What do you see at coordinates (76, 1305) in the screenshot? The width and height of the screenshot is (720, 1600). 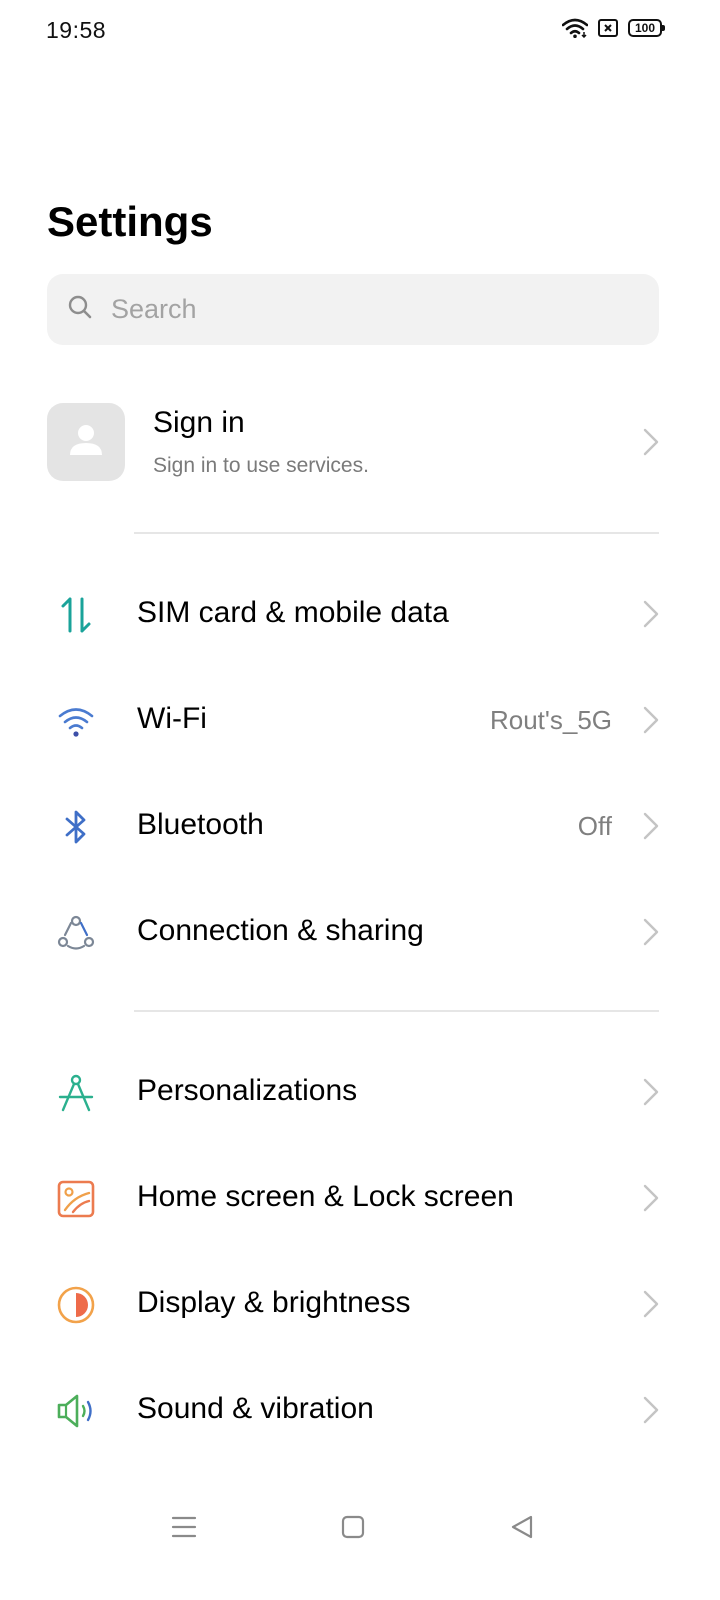 I see `brightness-icon` at bounding box center [76, 1305].